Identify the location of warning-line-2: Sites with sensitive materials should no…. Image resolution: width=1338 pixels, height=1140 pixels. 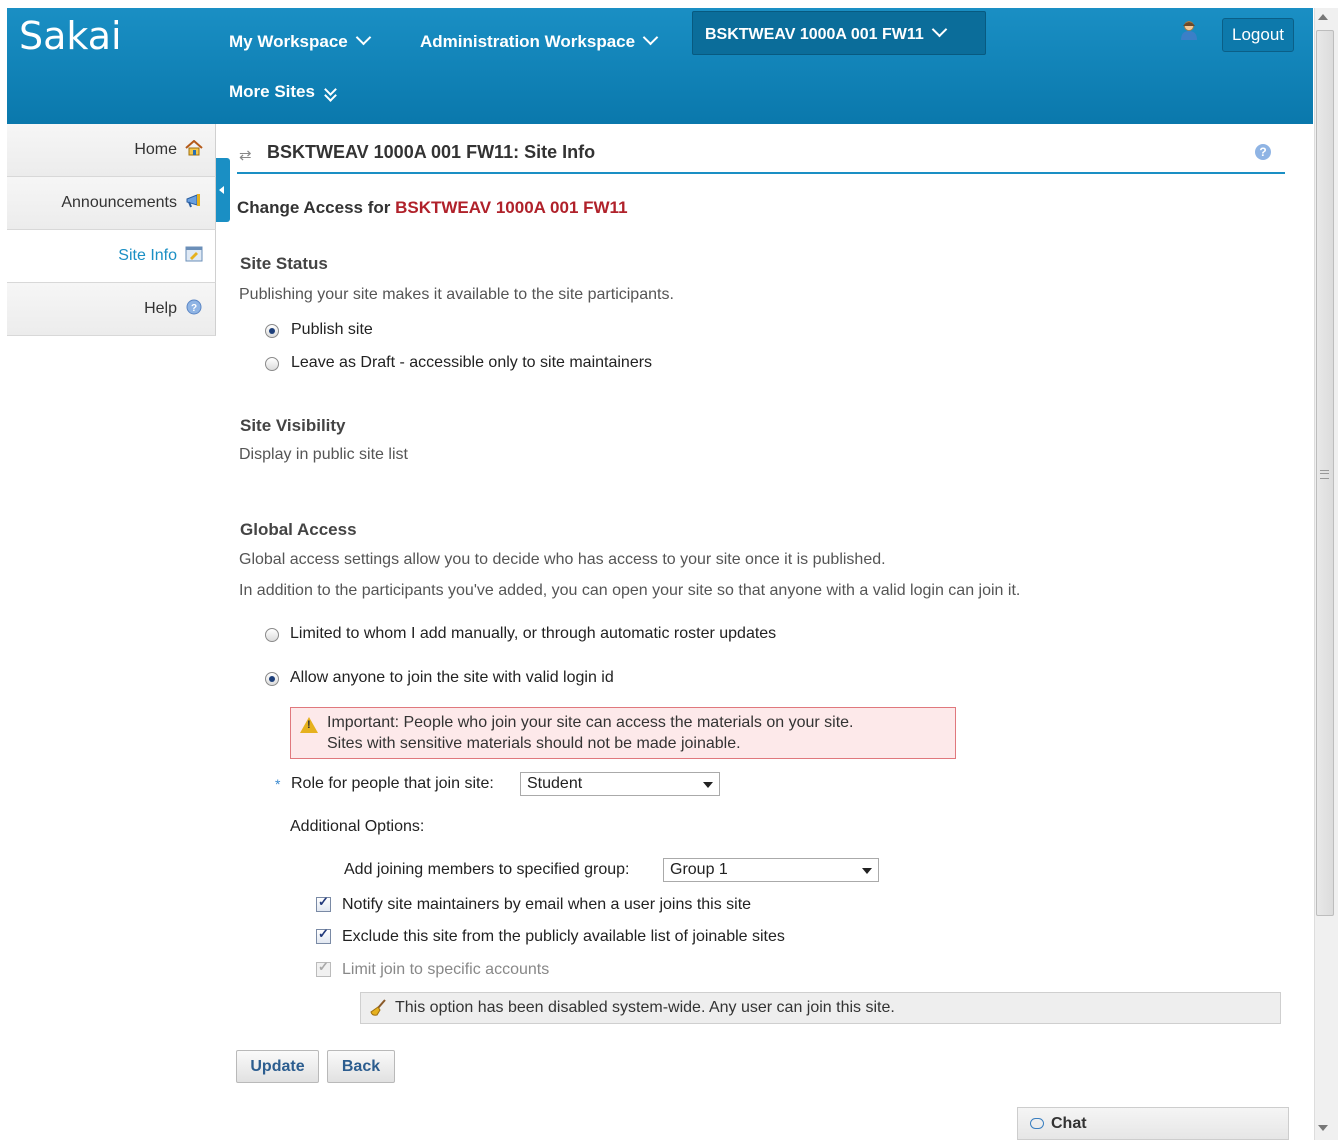
(534, 743).